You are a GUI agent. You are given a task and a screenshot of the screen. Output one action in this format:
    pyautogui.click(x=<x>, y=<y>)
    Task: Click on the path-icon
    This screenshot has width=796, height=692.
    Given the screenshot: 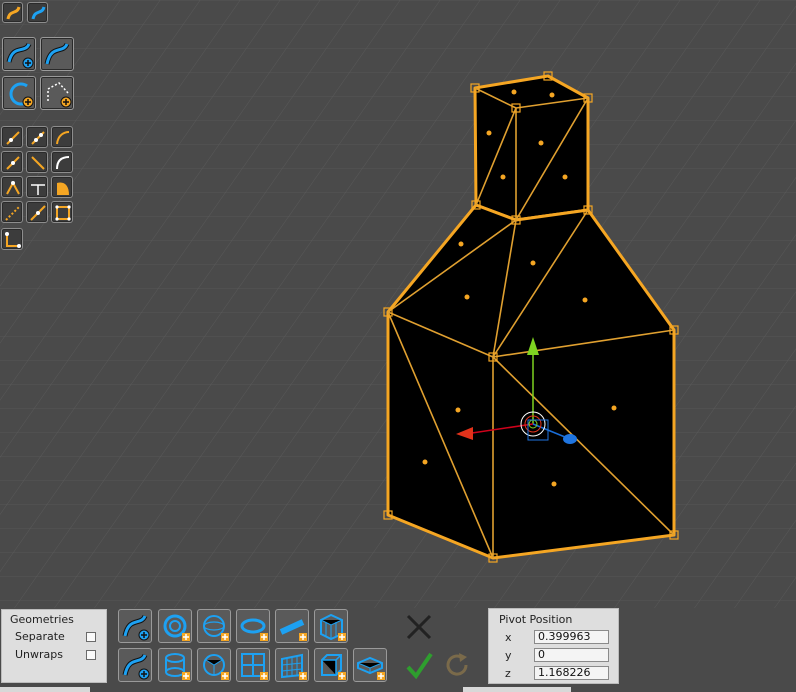 What is the action you would take?
    pyautogui.click(x=13, y=13)
    